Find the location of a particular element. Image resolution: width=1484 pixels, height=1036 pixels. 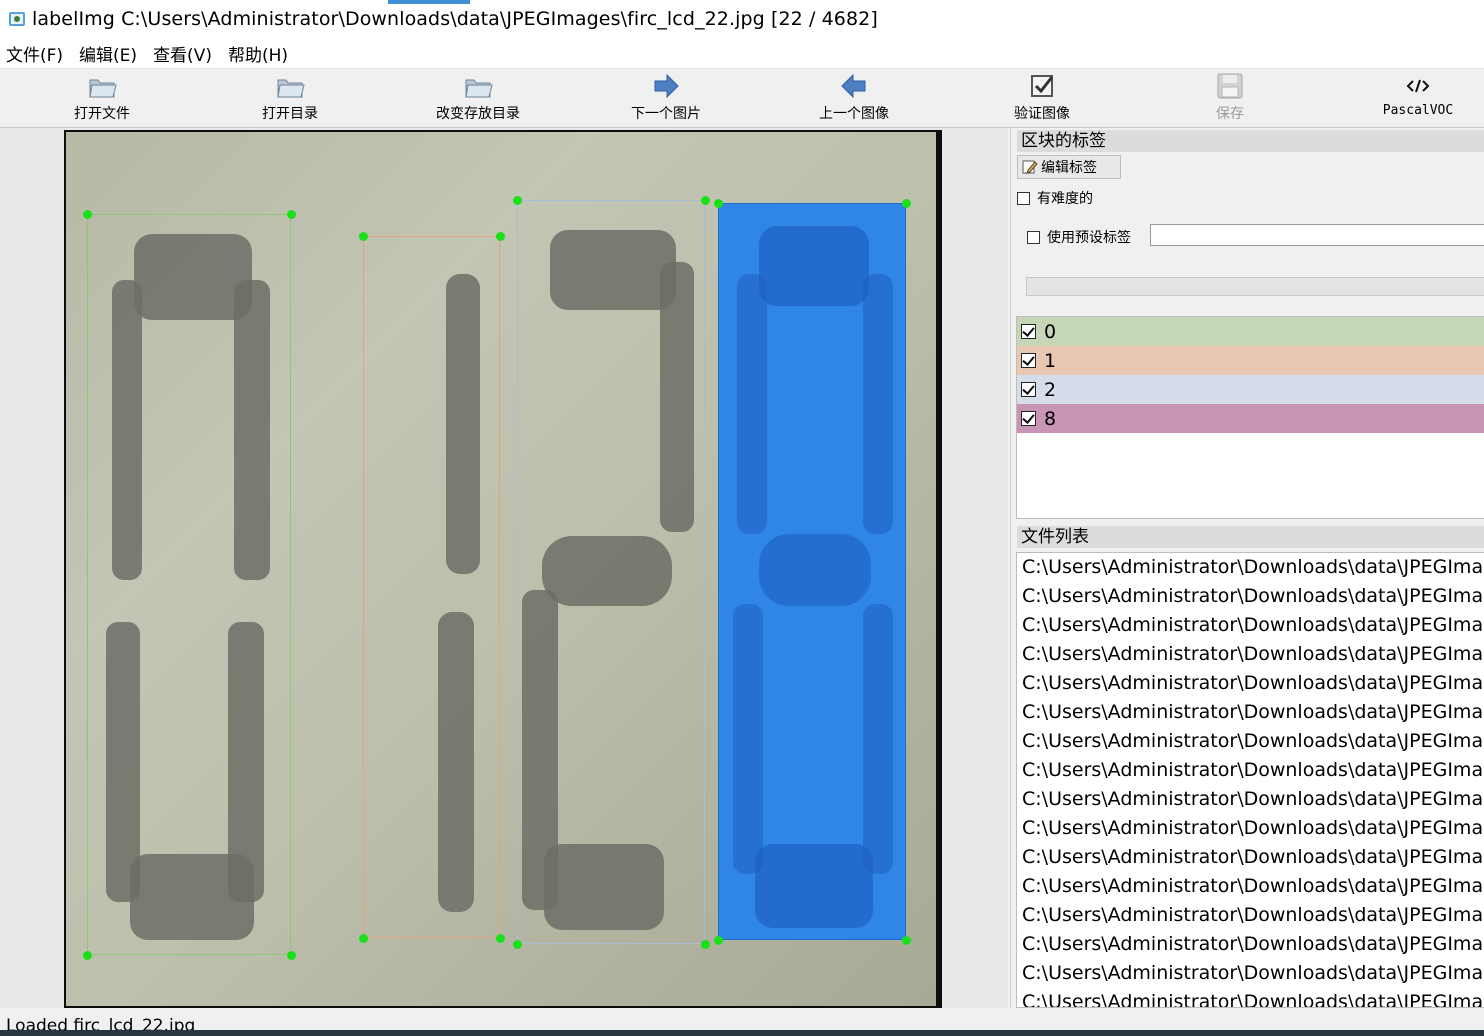

difficult-checkbox: 有难度的 is located at coordinates (1055, 198).